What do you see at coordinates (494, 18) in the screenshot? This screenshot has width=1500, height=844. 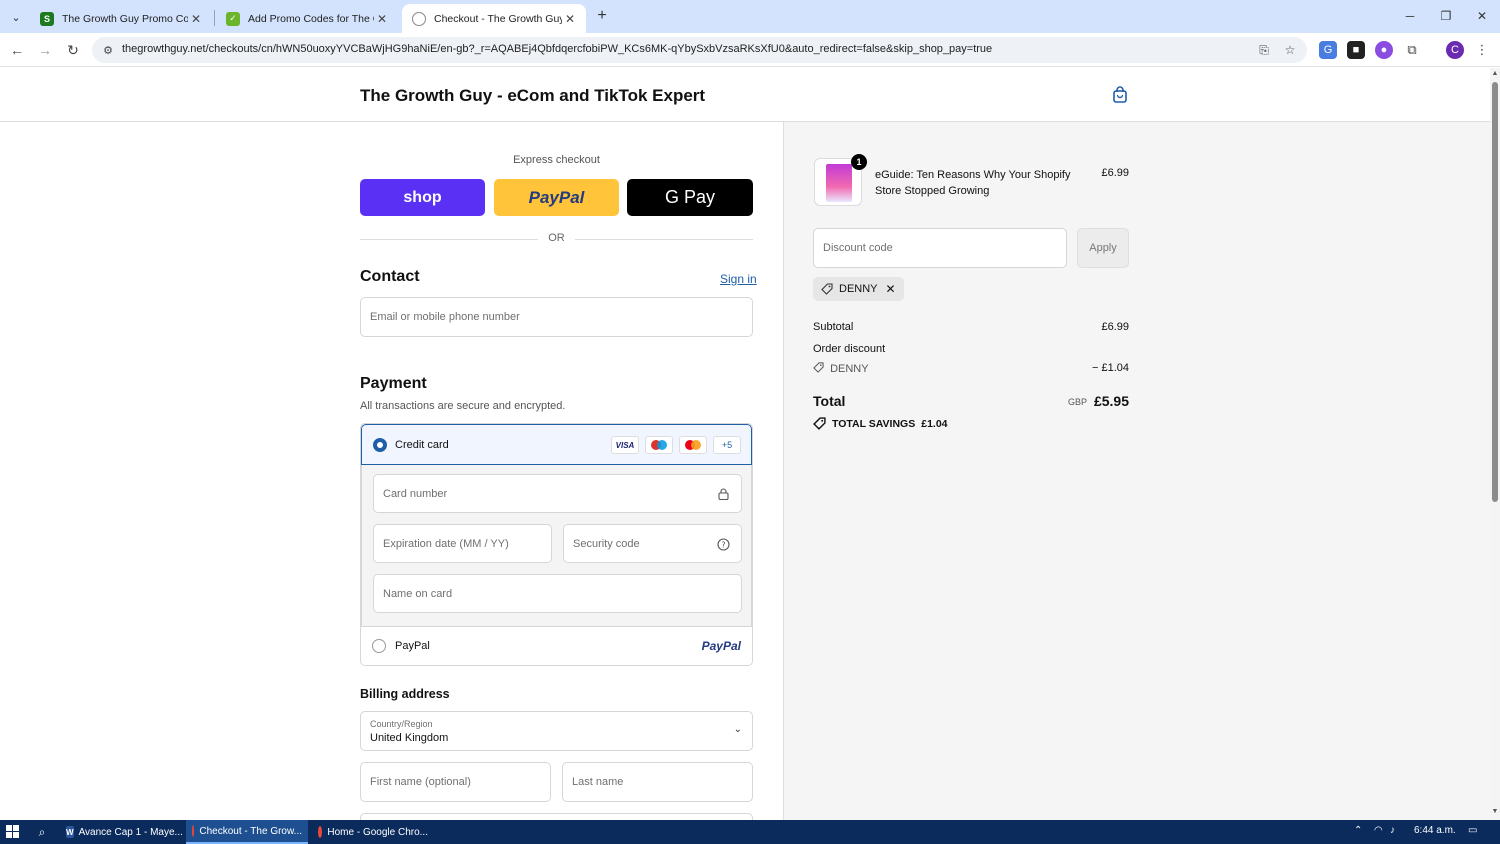 I see `browser-tab-active: Checkout - The Growth Guy - e ✕` at bounding box center [494, 18].